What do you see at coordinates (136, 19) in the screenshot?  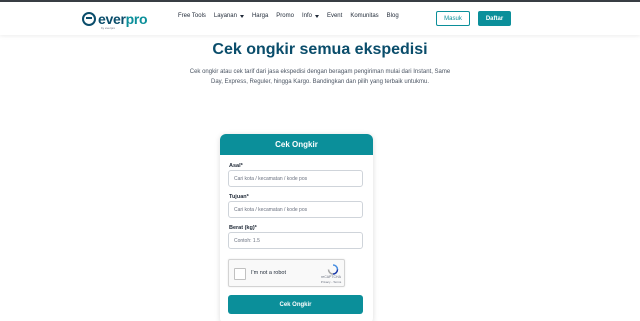 I see `logo-pro: pro` at bounding box center [136, 19].